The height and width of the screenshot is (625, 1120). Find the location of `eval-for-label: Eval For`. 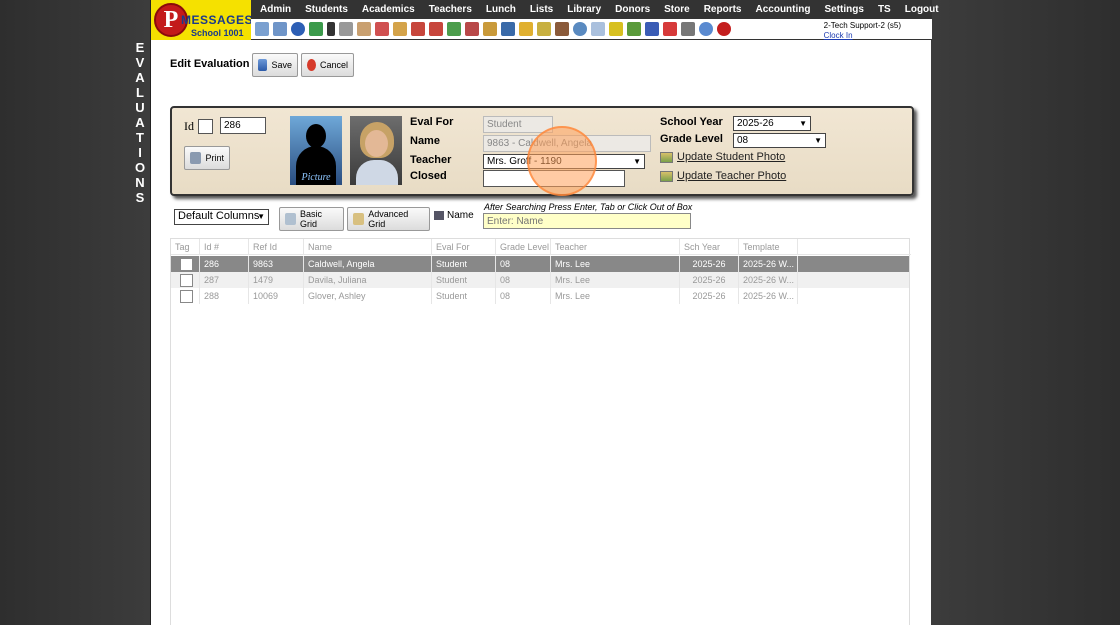

eval-for-label: Eval For is located at coordinates (432, 122).